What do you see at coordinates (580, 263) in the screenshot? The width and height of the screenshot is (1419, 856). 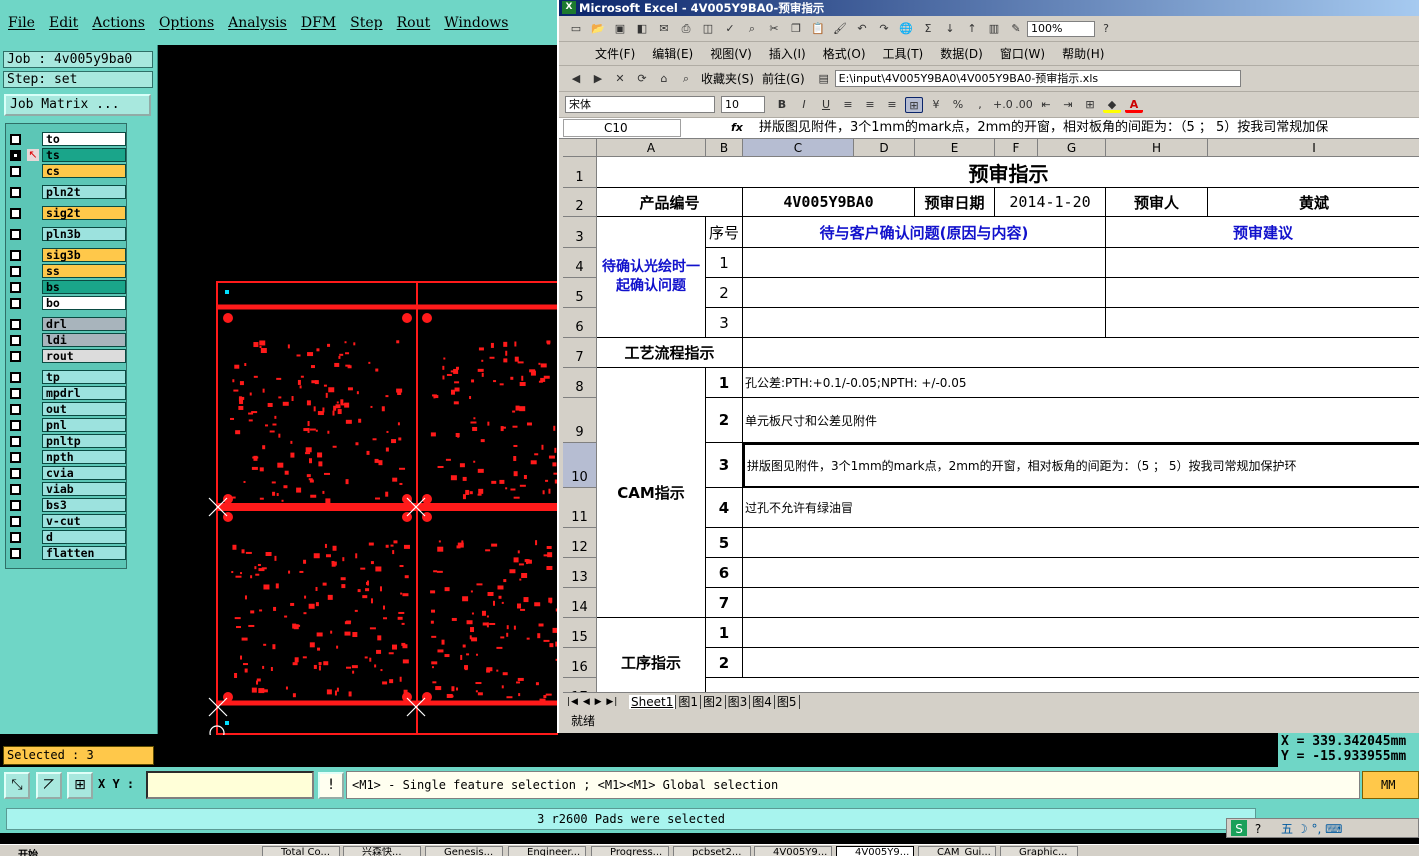 I see `row-header-4: 4` at bounding box center [580, 263].